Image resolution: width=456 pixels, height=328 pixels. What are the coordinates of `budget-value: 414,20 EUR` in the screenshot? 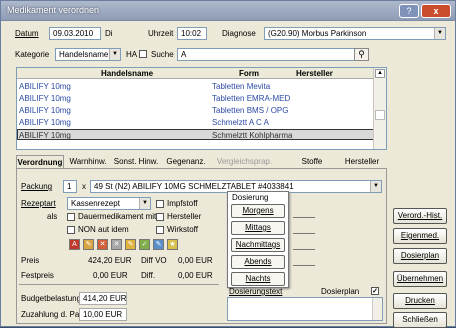 It's located at (103, 298).